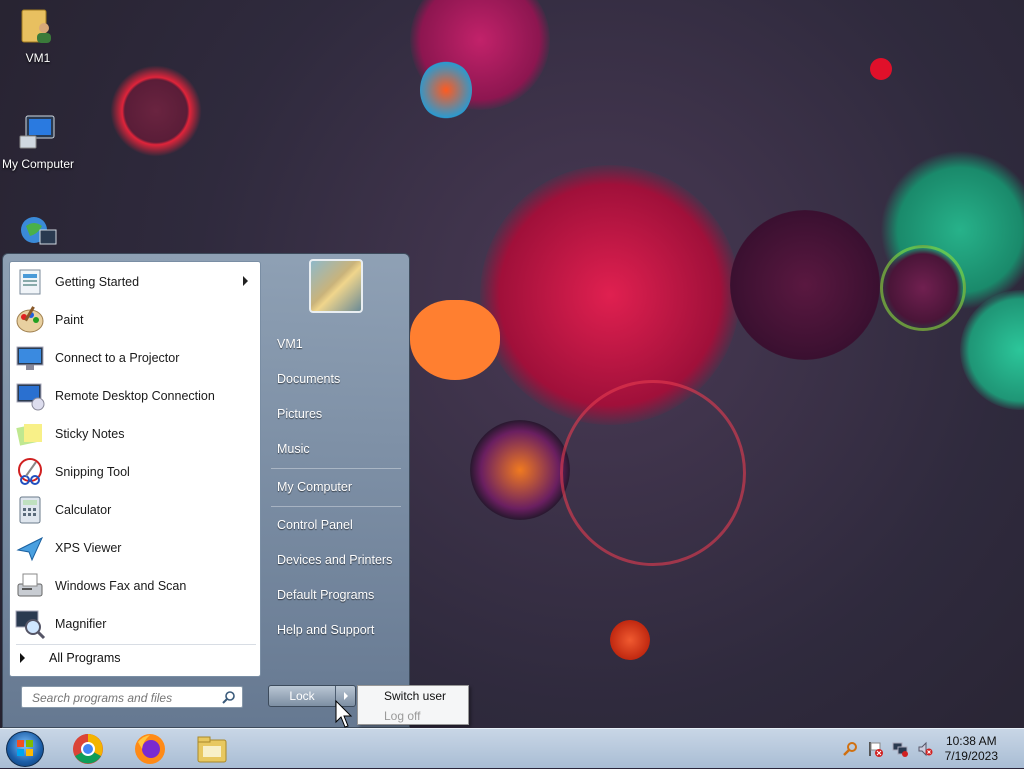 Image resolution: width=1024 pixels, height=769 pixels. Describe the element at coordinates (38, 58) in the screenshot. I see `desktop-icon-label: VM1` at that location.